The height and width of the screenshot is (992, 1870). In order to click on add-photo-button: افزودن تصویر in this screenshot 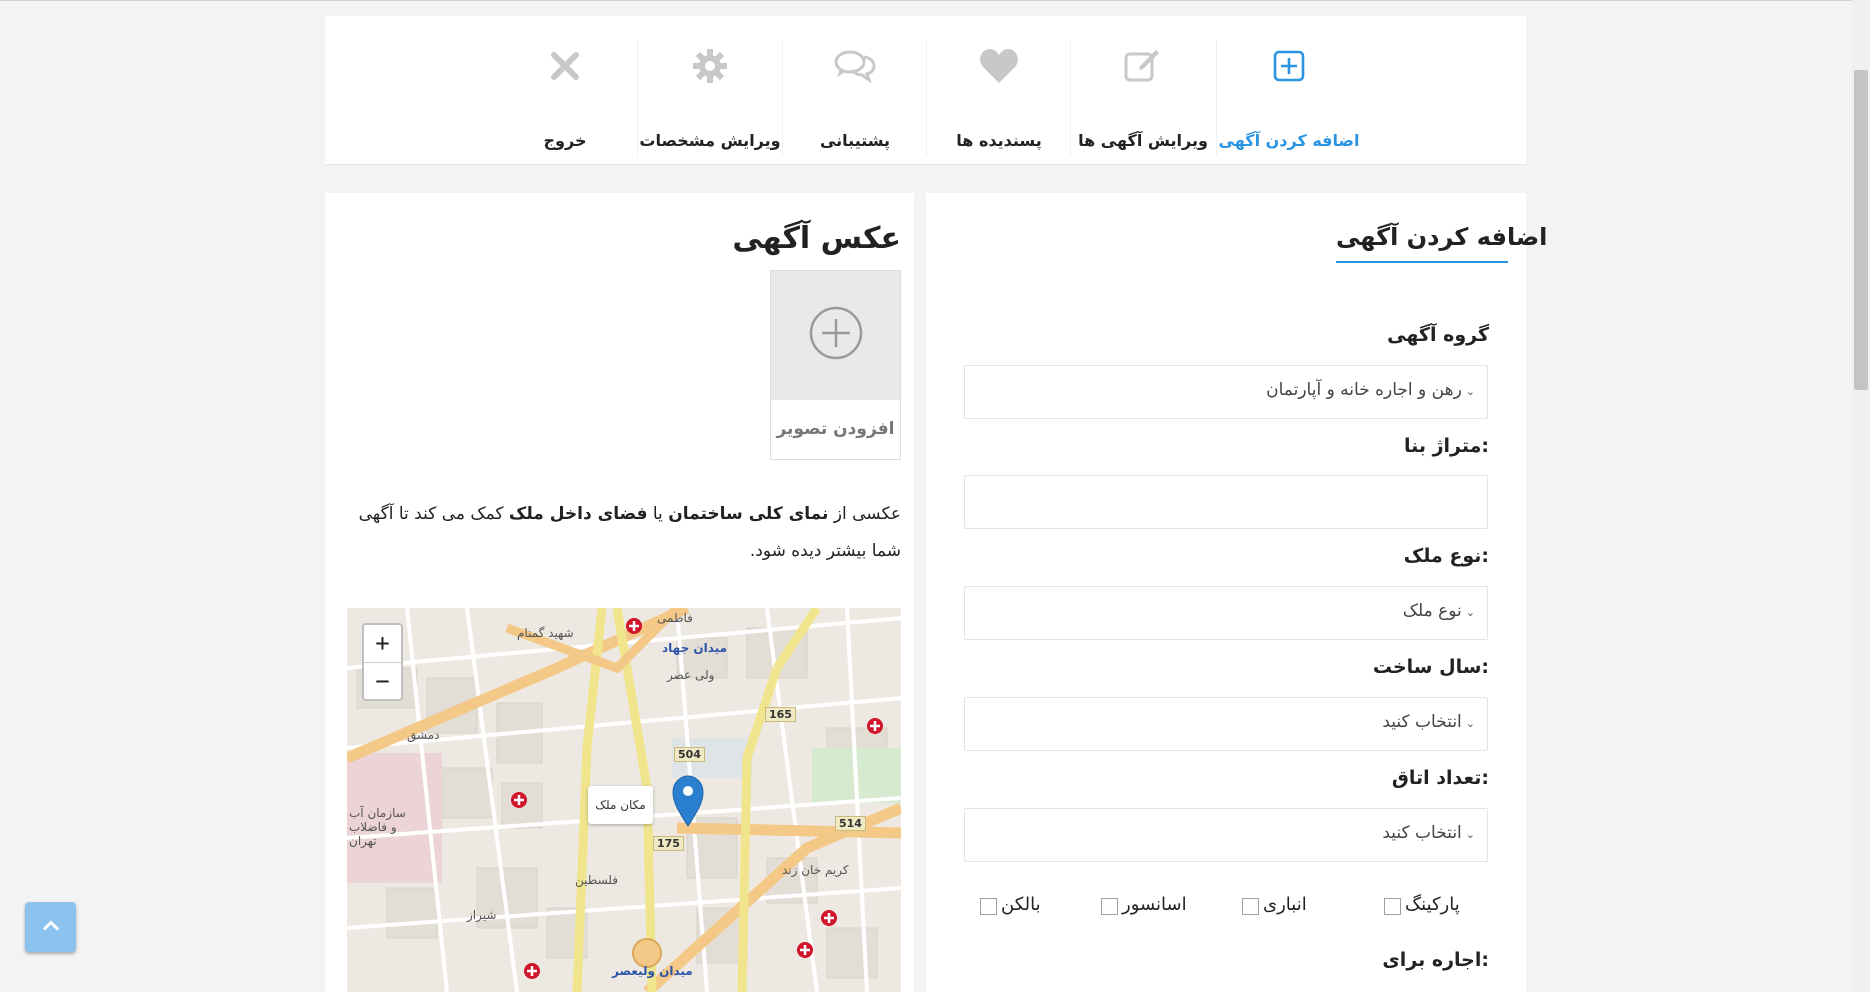, I will do `click(835, 365)`.